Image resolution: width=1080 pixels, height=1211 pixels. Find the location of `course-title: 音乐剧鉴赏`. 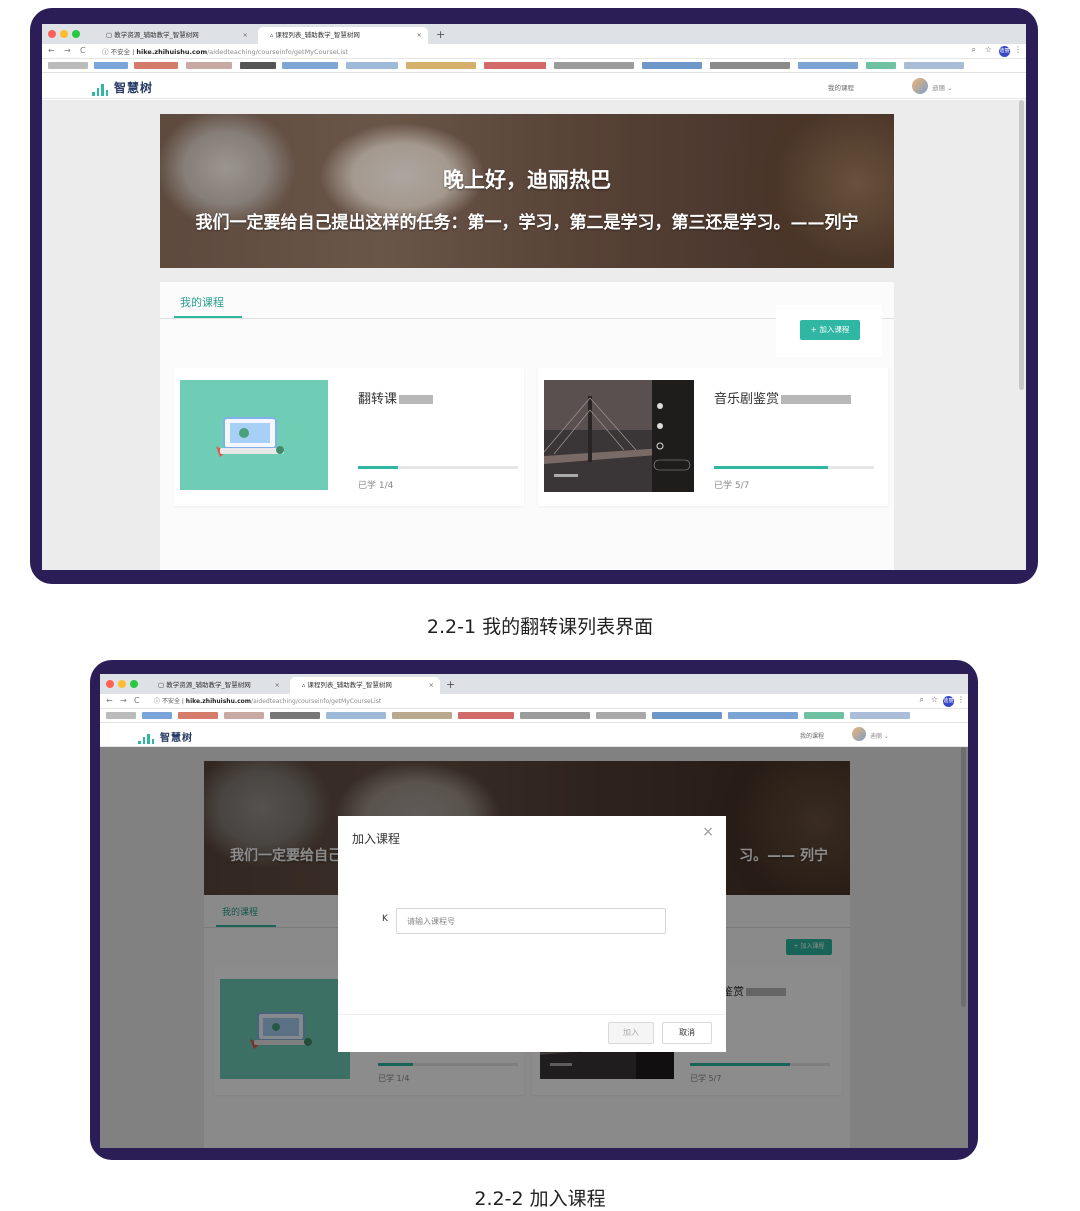

course-title: 音乐剧鉴赏 is located at coordinates (783, 397).